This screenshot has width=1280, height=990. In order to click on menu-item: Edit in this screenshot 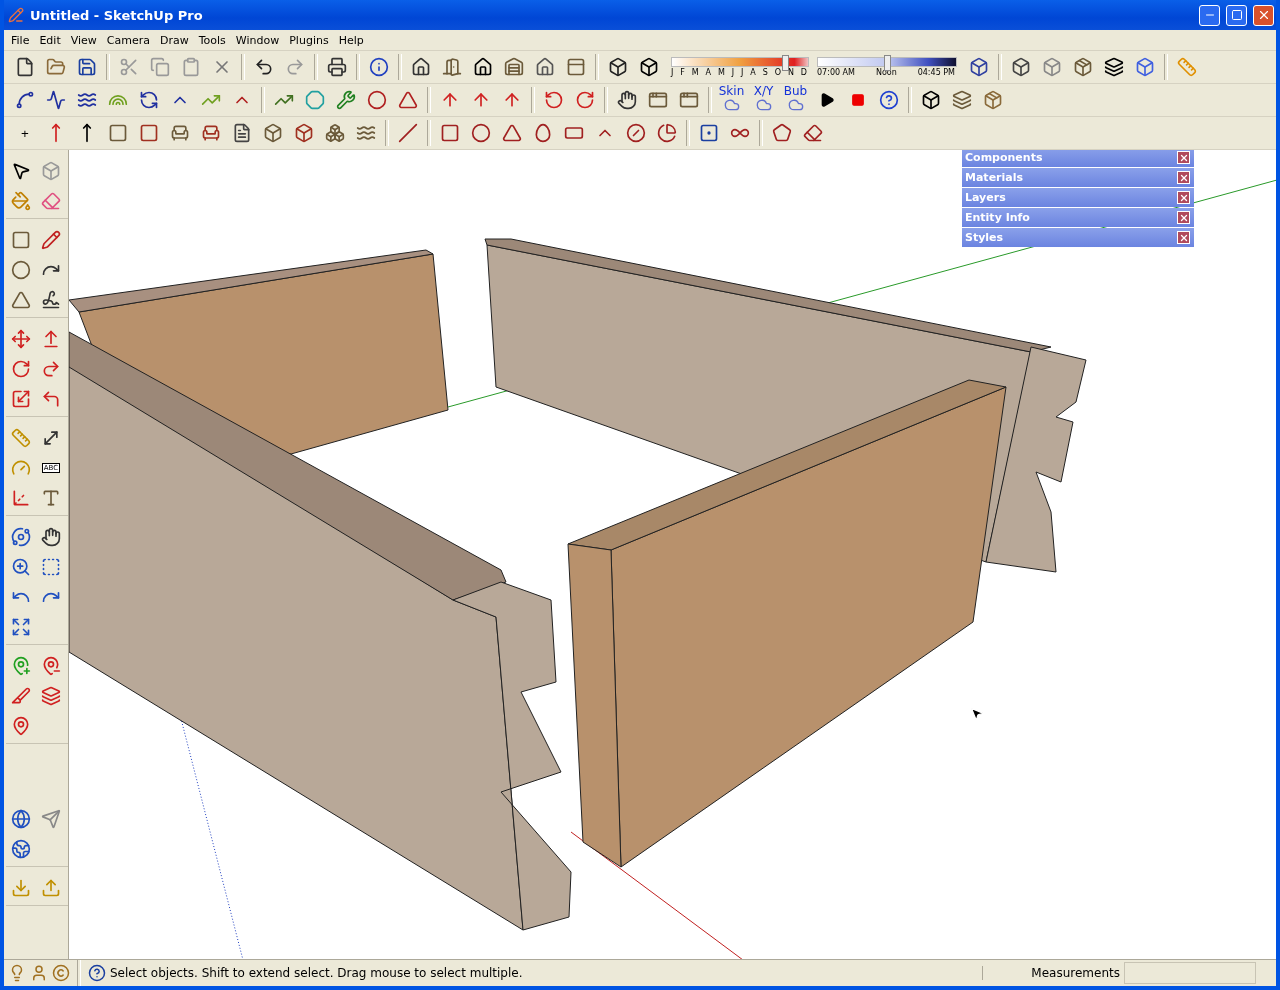, I will do `click(50, 40)`.